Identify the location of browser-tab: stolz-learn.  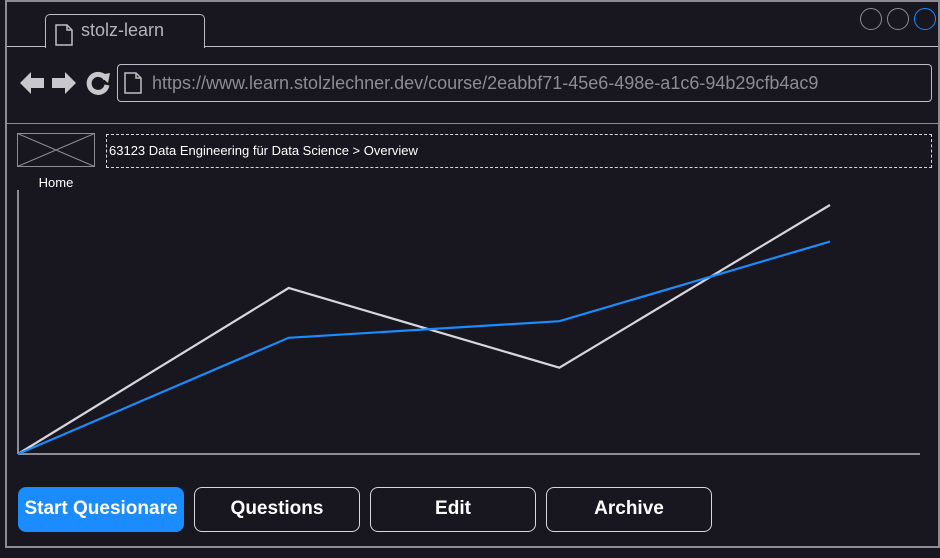
(125, 31).